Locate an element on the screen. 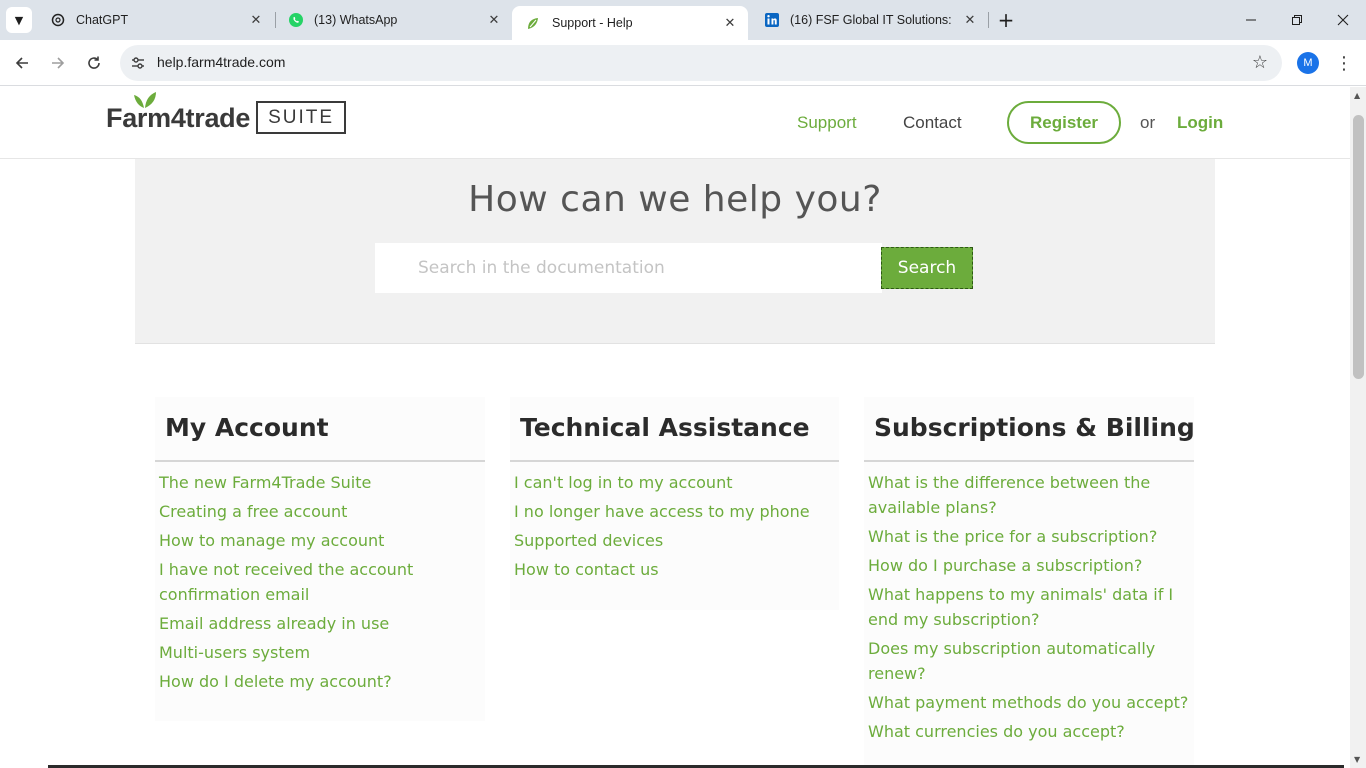  search-input is located at coordinates (628, 268).